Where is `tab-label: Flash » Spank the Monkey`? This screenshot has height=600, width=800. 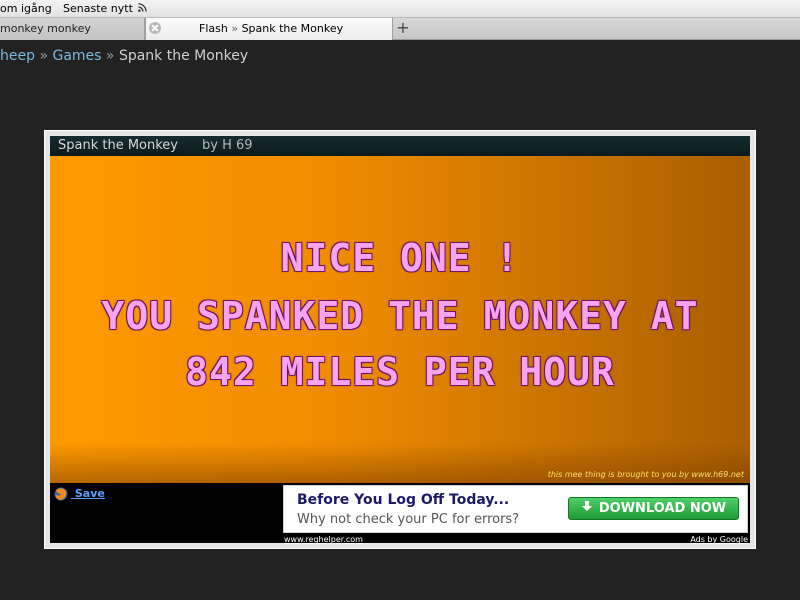 tab-label: Flash » Spank the Monkey is located at coordinates (271, 28).